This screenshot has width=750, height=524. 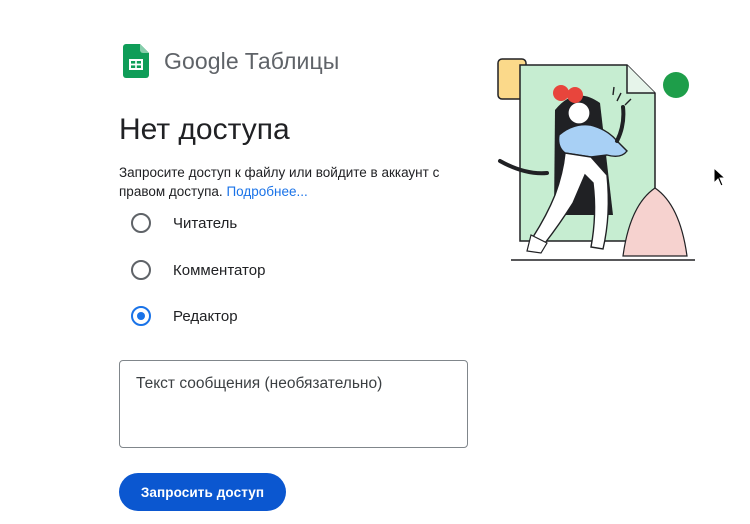 What do you see at coordinates (136, 61) in the screenshot?
I see `google-sheets-icon` at bounding box center [136, 61].